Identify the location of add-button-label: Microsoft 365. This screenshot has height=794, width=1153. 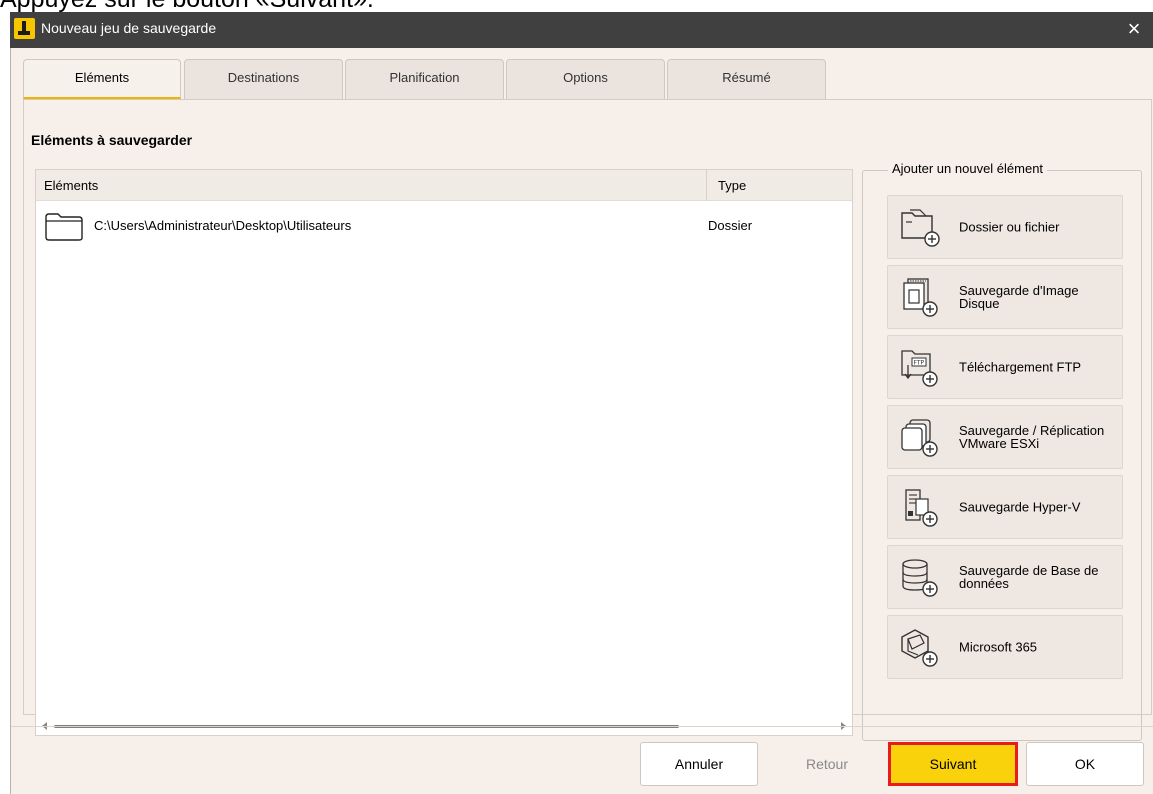
(998, 647).